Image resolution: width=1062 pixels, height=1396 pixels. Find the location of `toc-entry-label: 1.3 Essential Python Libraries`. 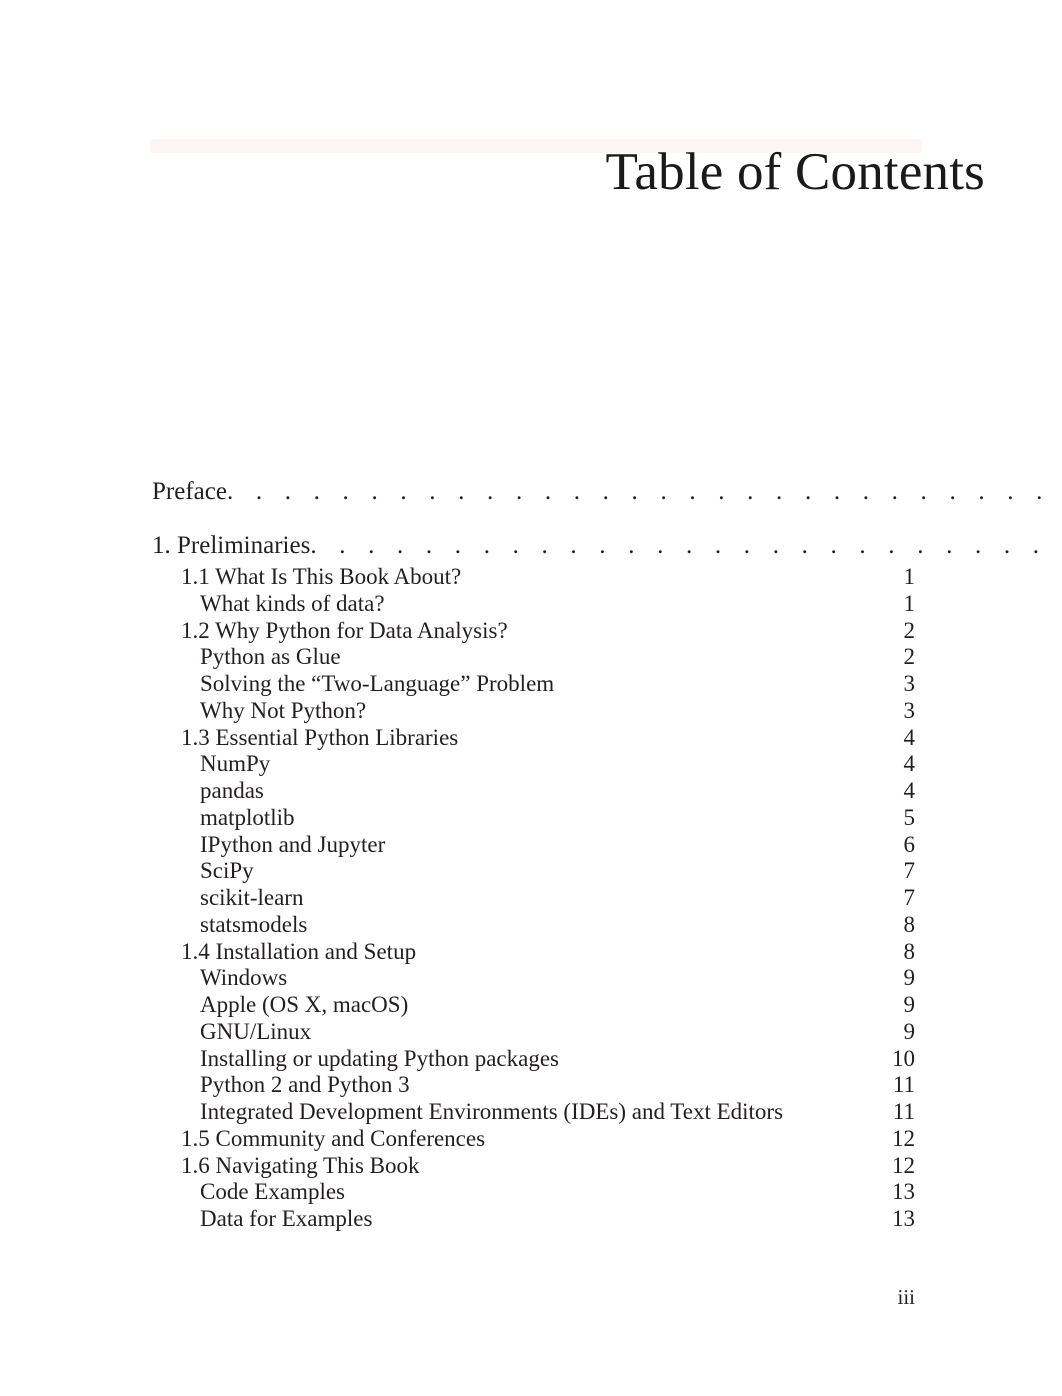

toc-entry-label: 1.3 Essential Python Libraries is located at coordinates (320, 737).